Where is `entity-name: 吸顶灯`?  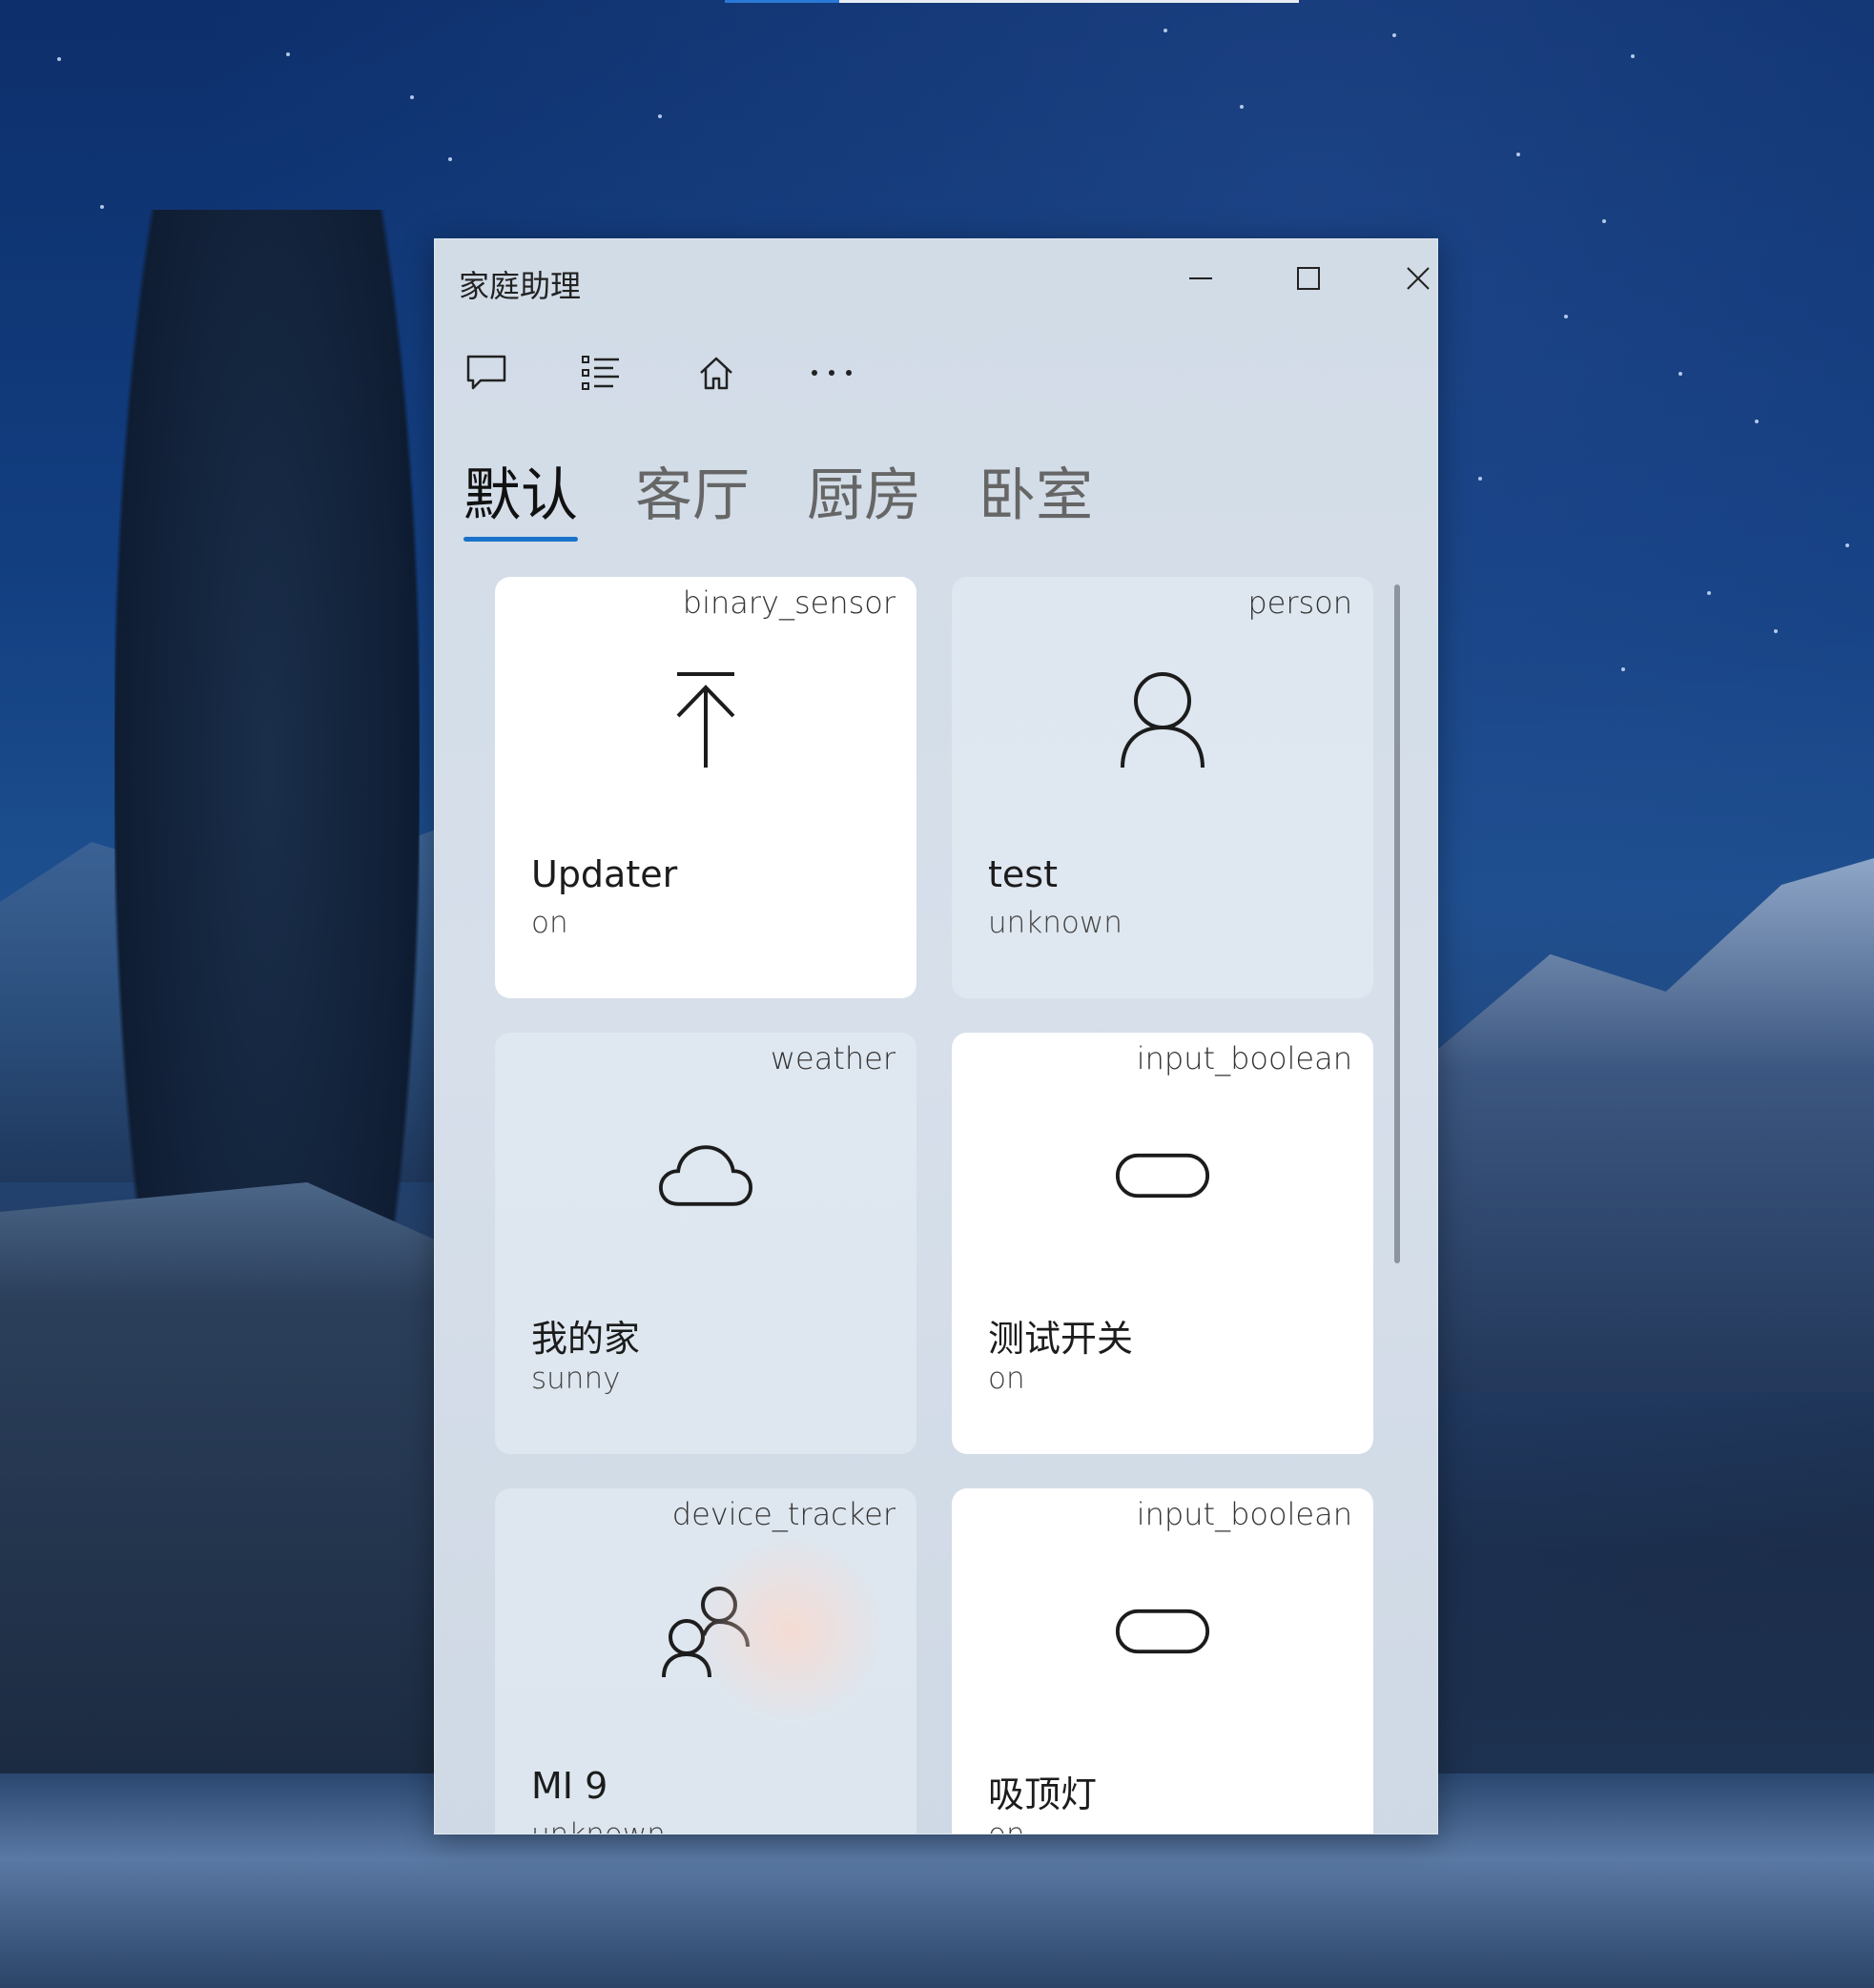 entity-name: 吸顶灯 is located at coordinates (1043, 1794).